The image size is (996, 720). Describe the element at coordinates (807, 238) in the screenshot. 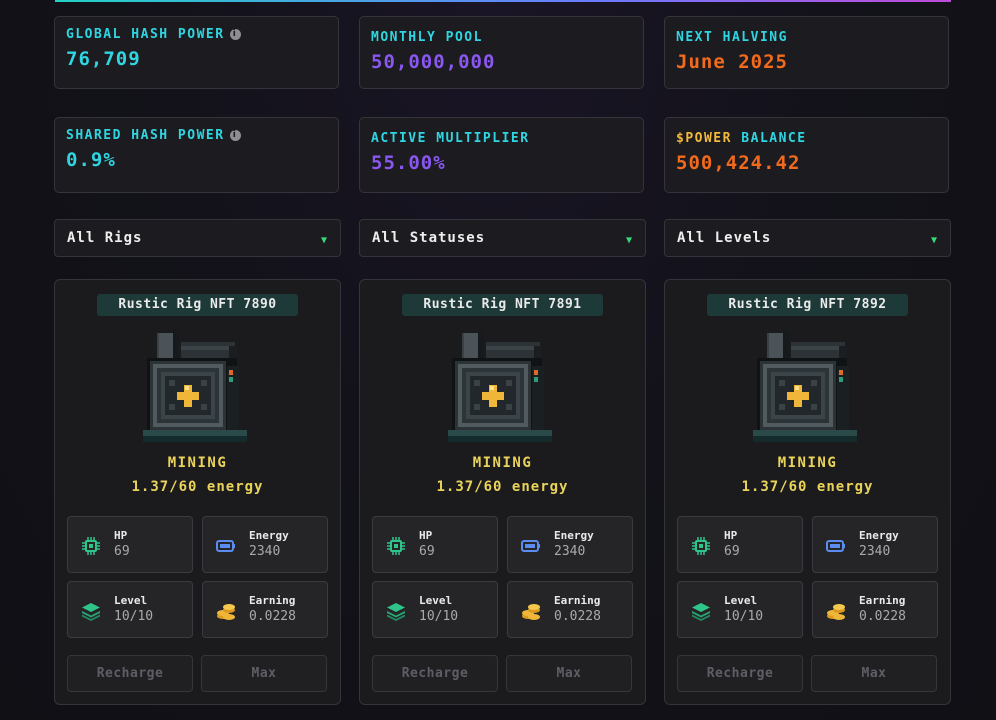

I see `filter-levels-select: All Levels ▼` at that location.